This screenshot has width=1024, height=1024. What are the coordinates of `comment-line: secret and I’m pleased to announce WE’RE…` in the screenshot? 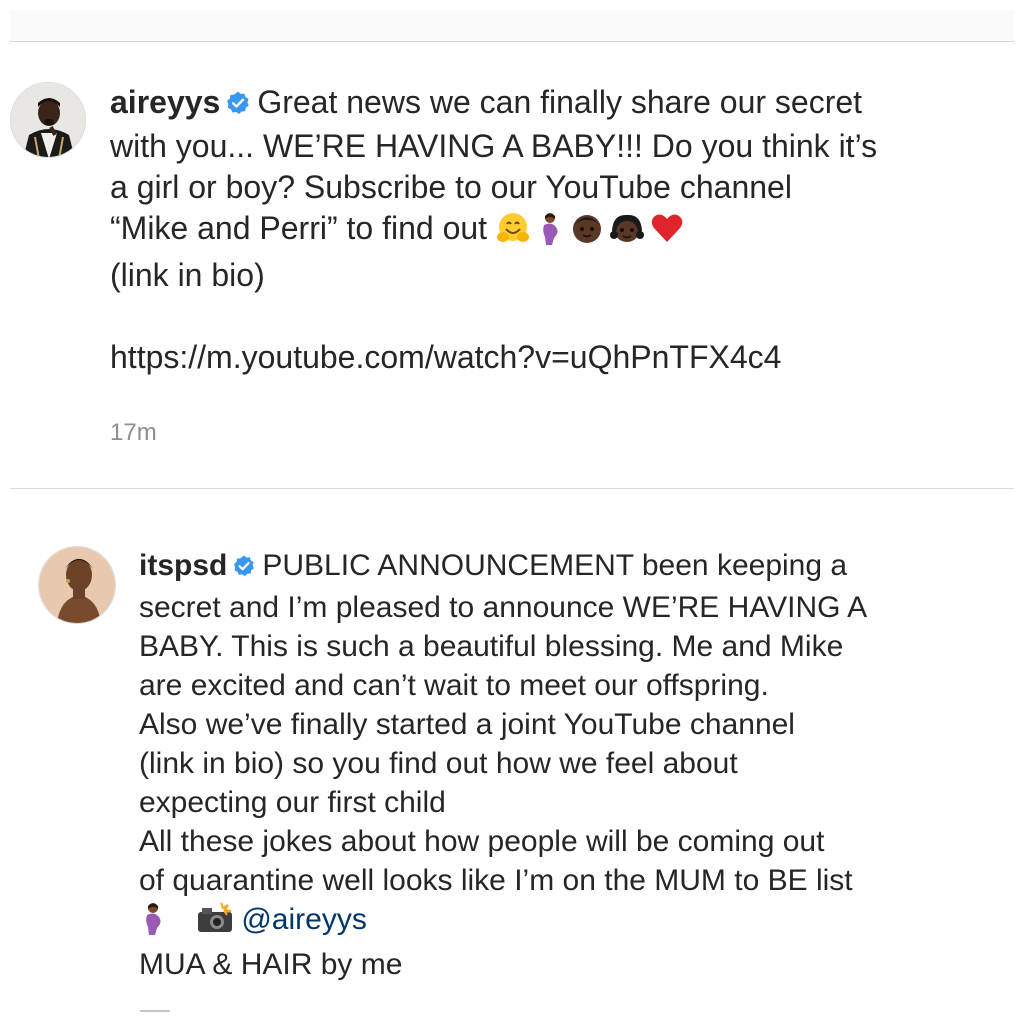 It's located at (503, 607).